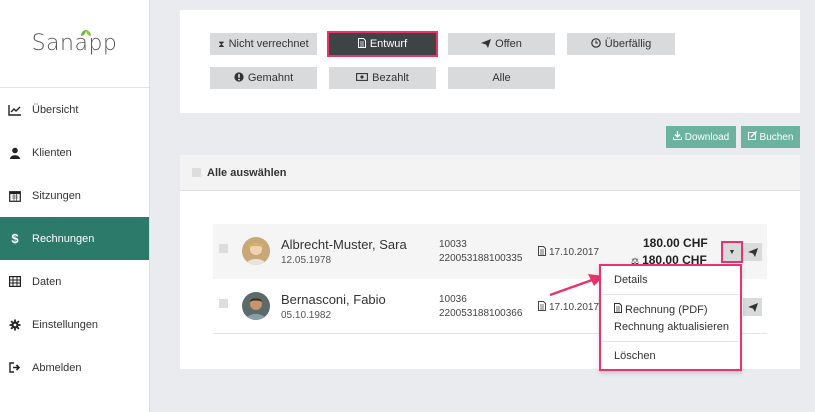 This screenshot has height=412, width=815. Describe the element at coordinates (74, 281) in the screenshot. I see `sidebar-item-daten: Daten` at that location.